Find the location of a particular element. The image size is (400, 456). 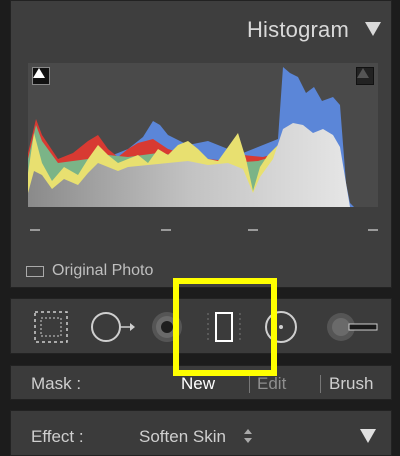

mask-edit-button: Edit is located at coordinates (271, 384).